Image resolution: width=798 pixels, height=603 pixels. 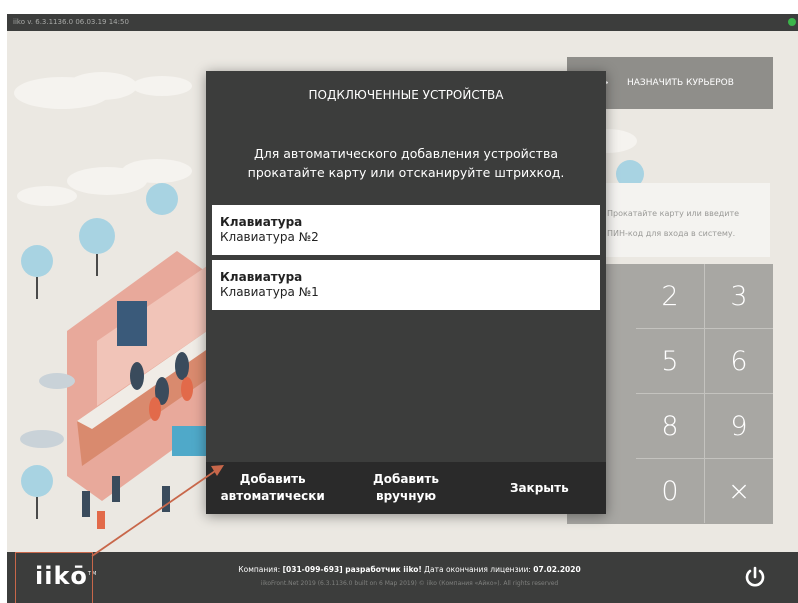 What do you see at coordinates (54, 577) in the screenshot?
I see `annotation-highlight-box` at bounding box center [54, 577].